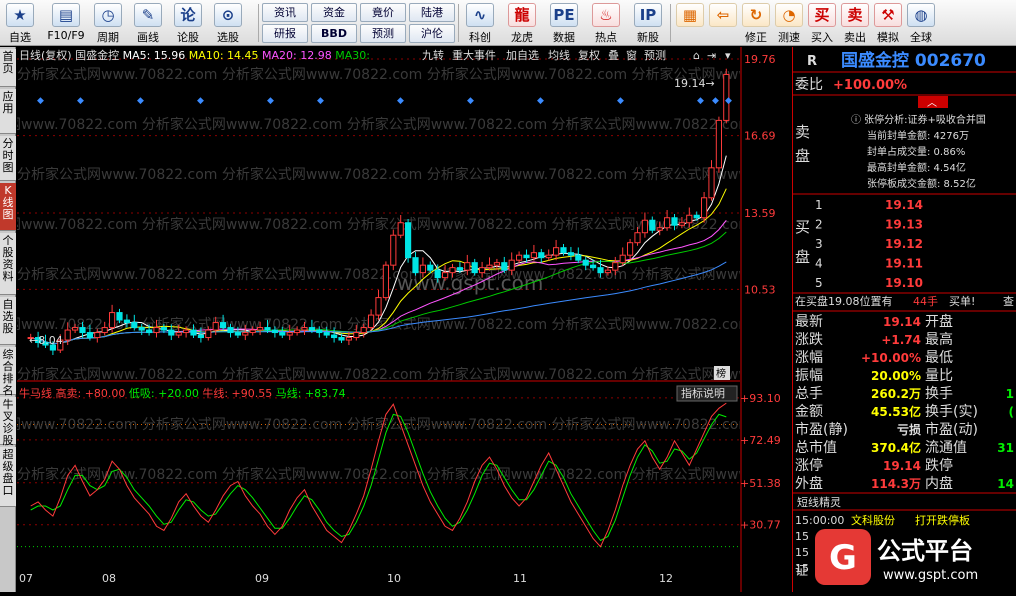  I want to click on toolbar-refresh-button: ↻ 修正, so click(756, 23).